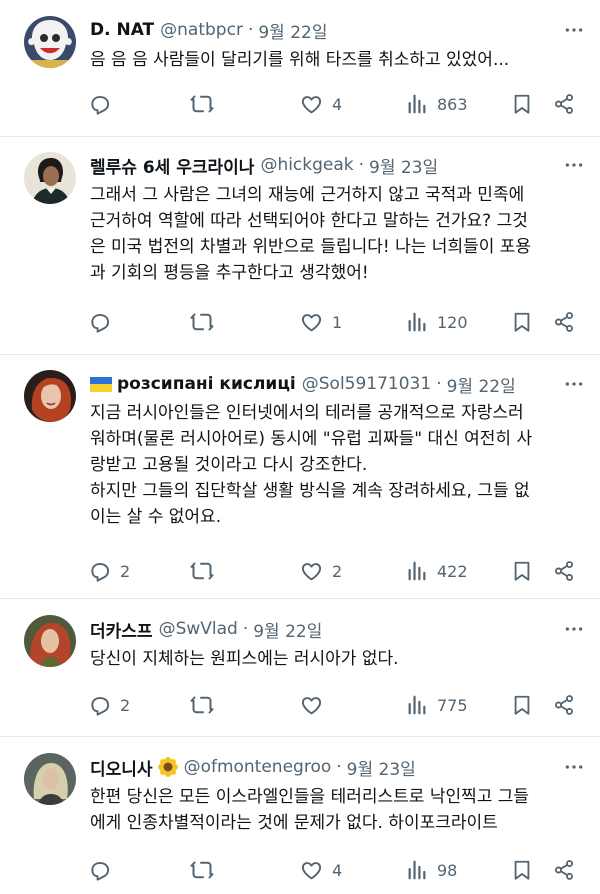 The width and height of the screenshot is (600, 894). Describe the element at coordinates (316, 705) in the screenshot. I see `like-button` at that location.